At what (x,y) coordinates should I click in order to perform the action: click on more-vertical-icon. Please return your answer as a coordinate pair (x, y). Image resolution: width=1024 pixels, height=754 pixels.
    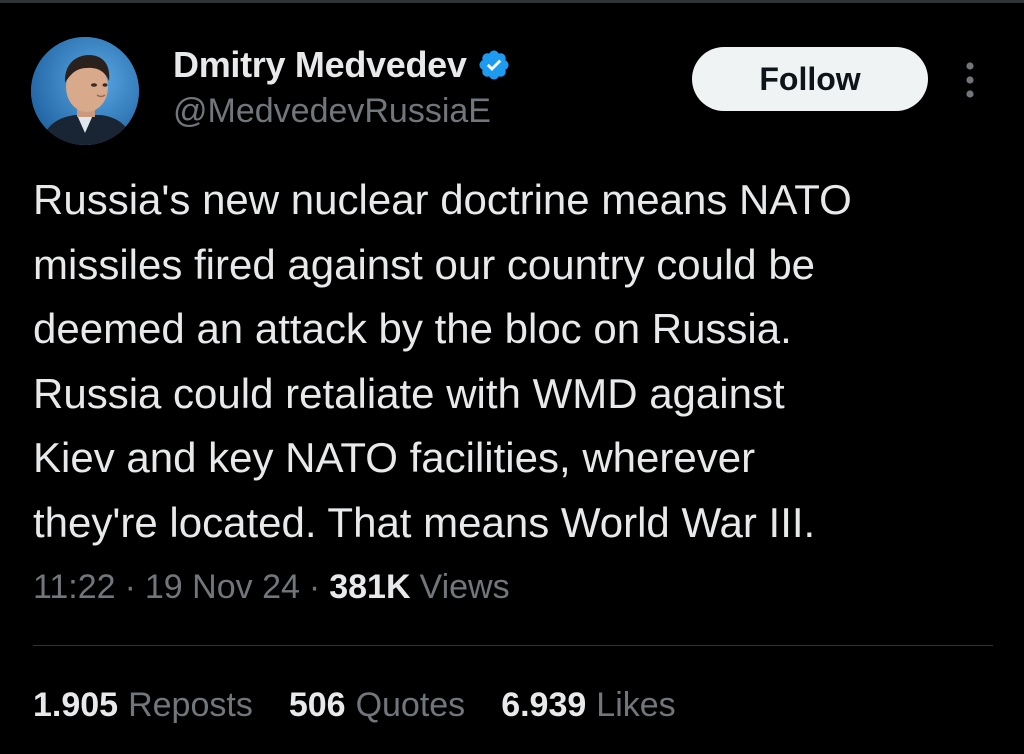
    Looking at the image, I should click on (970, 80).